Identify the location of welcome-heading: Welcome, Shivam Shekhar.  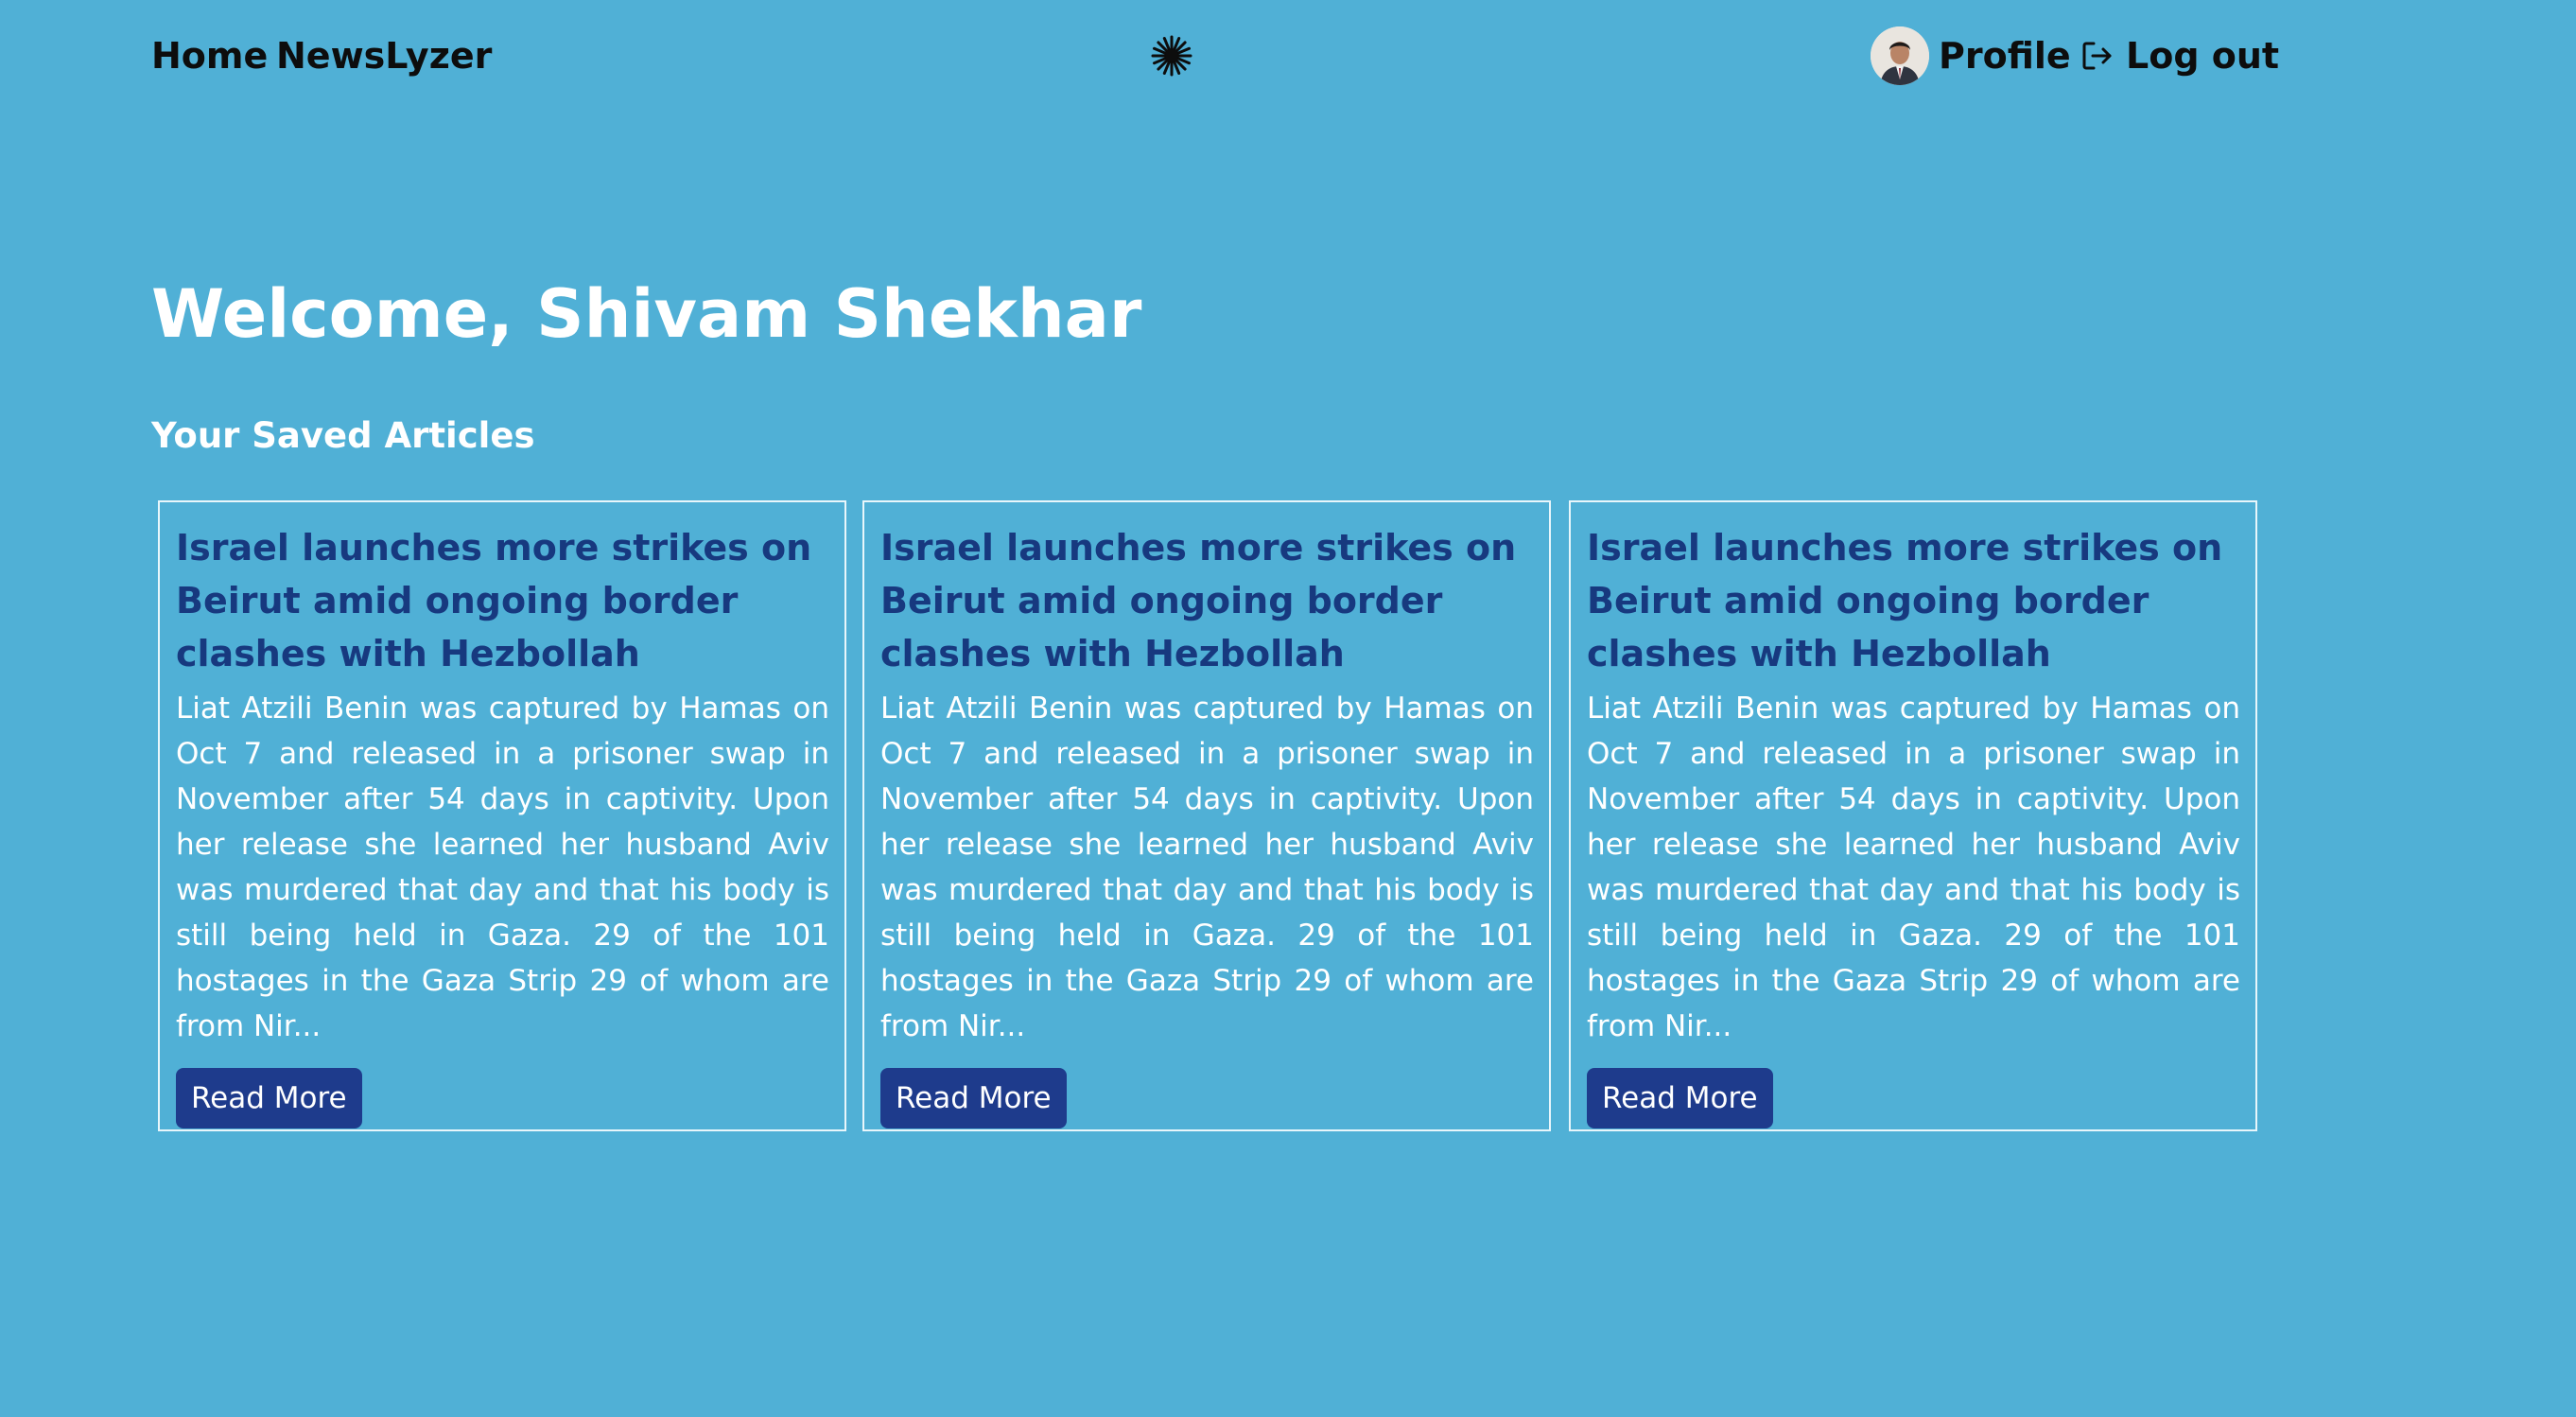
(646, 314).